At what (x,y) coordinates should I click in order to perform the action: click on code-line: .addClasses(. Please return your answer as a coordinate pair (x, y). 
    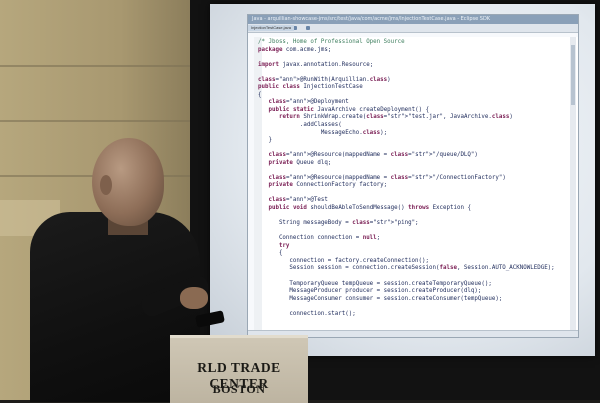
    Looking at the image, I should click on (300, 125).